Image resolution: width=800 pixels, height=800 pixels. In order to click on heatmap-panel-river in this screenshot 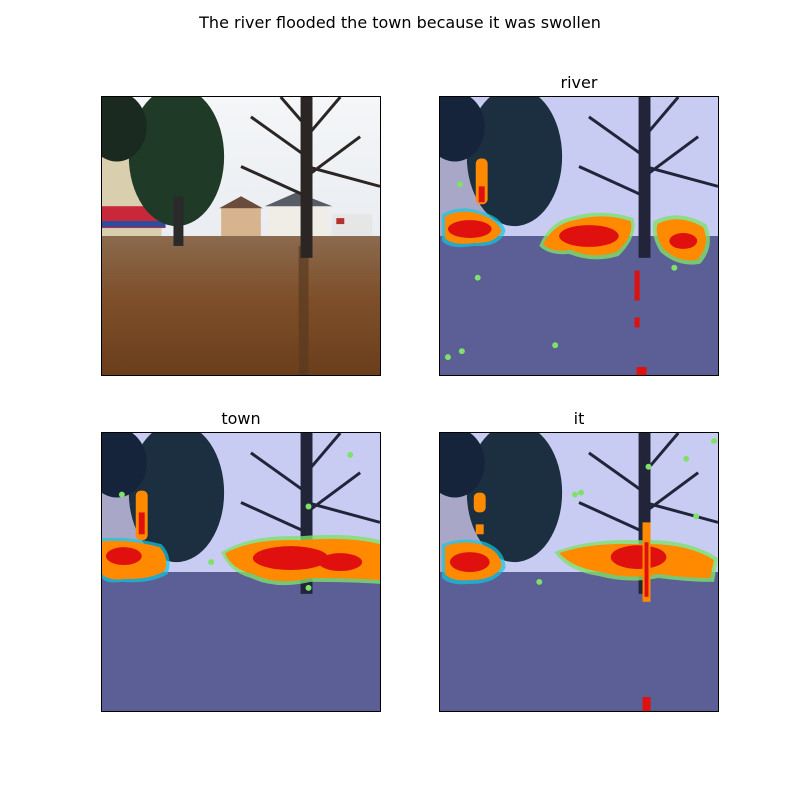, I will do `click(579, 236)`.